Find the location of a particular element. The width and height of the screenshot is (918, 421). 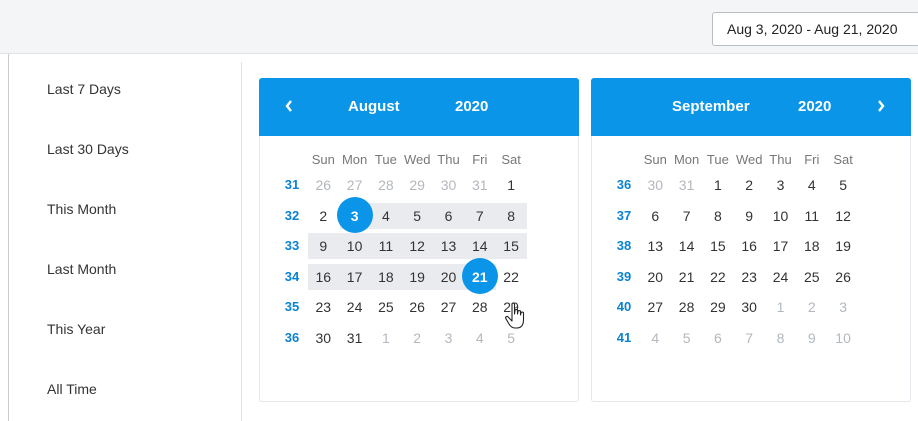

month-label: September is located at coordinates (711, 106).